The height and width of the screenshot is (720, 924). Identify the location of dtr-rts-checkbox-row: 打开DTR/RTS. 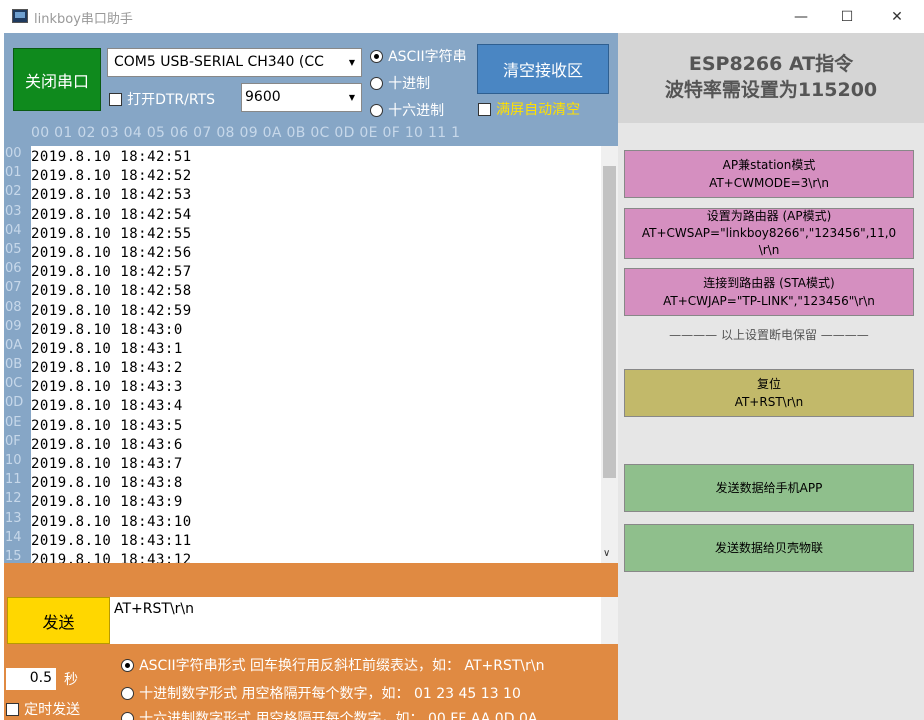
(162, 99).